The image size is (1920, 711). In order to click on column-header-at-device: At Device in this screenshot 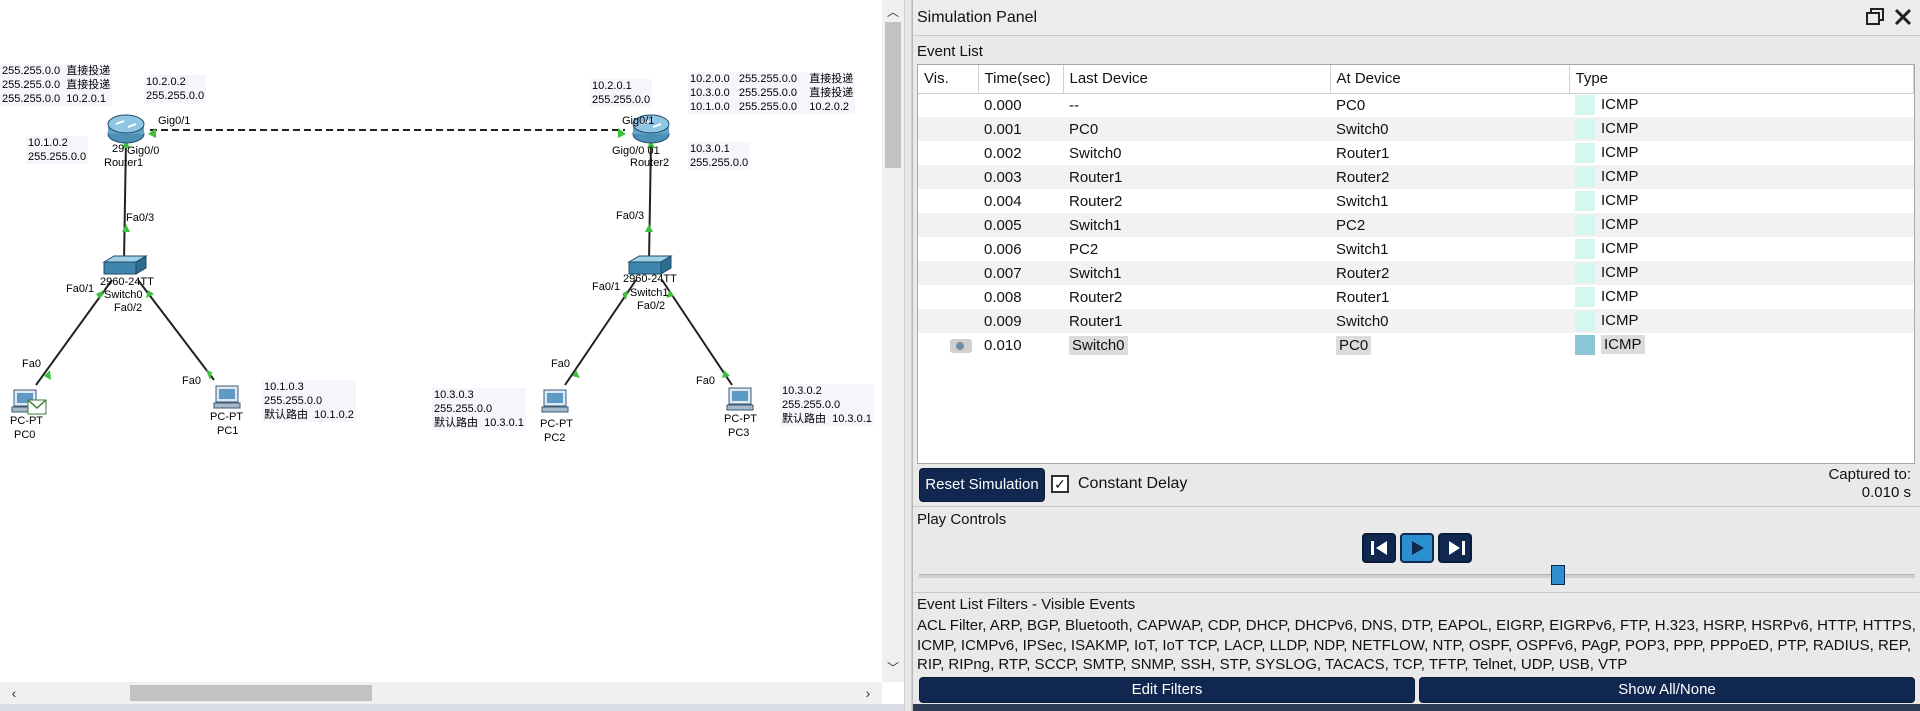, I will do `click(1450, 79)`.